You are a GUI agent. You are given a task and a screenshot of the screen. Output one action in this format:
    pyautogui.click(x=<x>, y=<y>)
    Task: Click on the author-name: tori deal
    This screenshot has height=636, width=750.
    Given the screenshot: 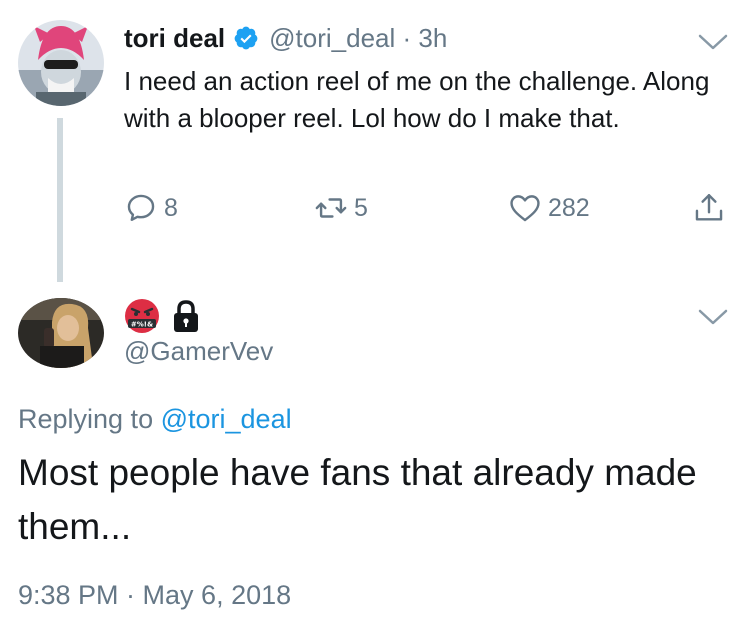 What is the action you would take?
    pyautogui.click(x=174, y=38)
    